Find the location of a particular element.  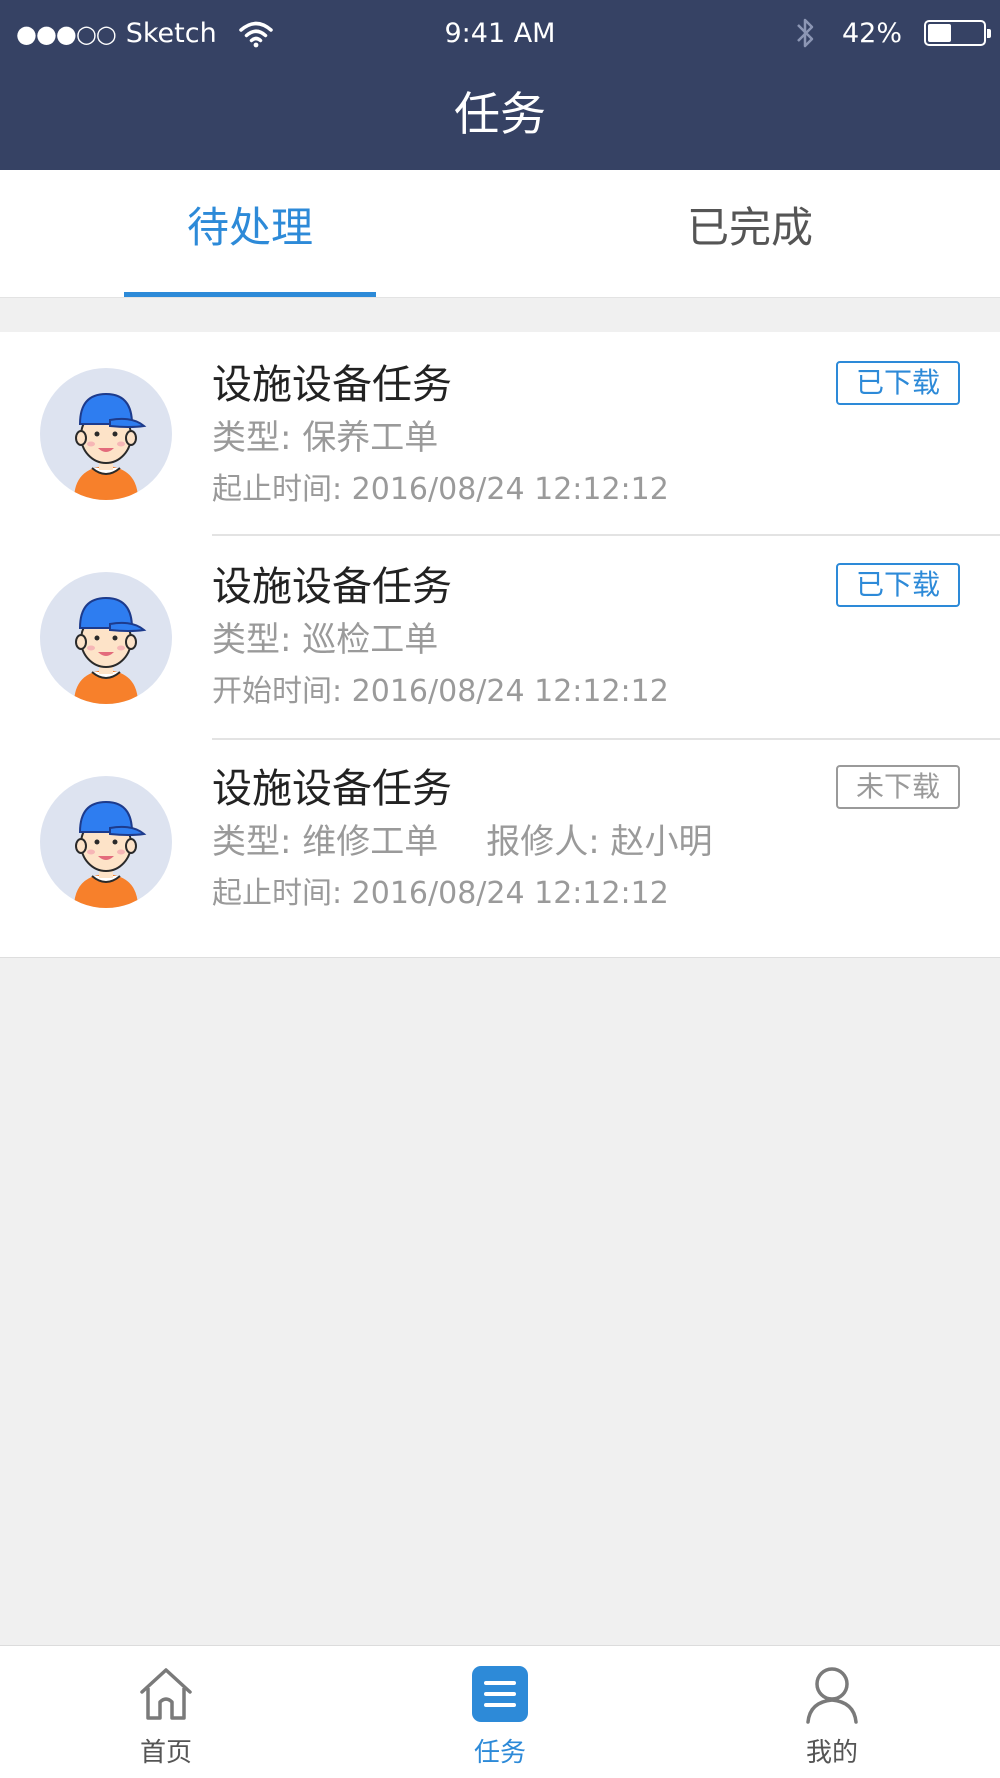

tab-pending: 待处理 is located at coordinates (250, 234).